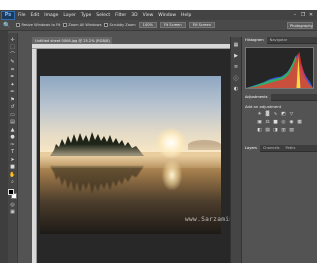 This screenshot has height=263, width=320. I want to click on blur-tool-icon: ▲, so click(13, 130).